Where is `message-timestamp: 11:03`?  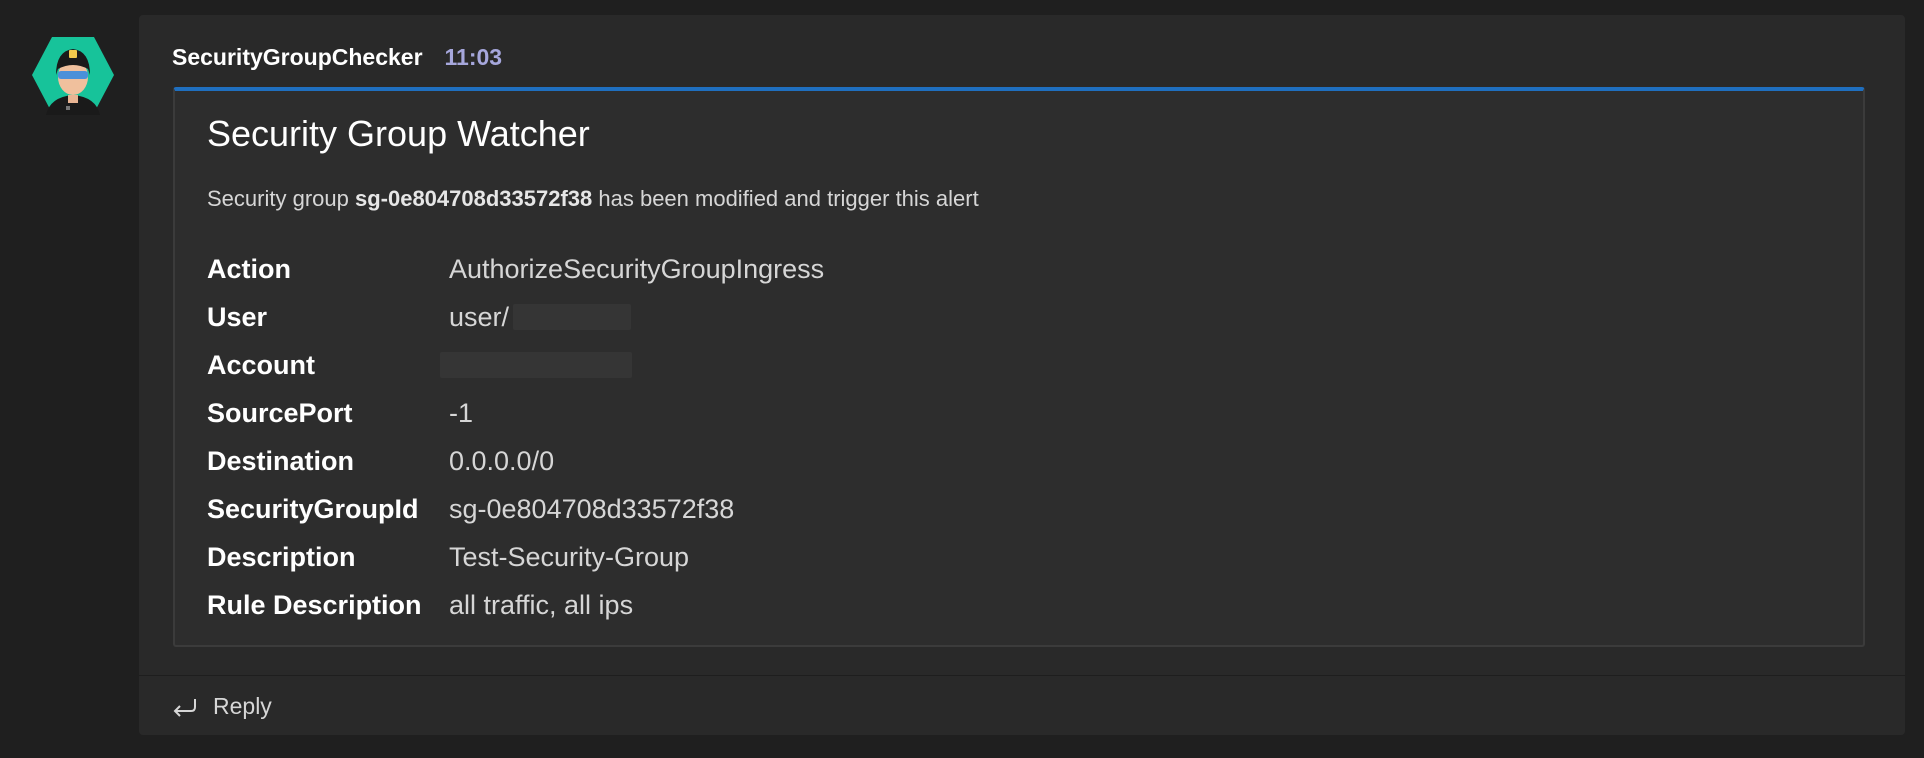
message-timestamp: 11:03 is located at coordinates (474, 57).